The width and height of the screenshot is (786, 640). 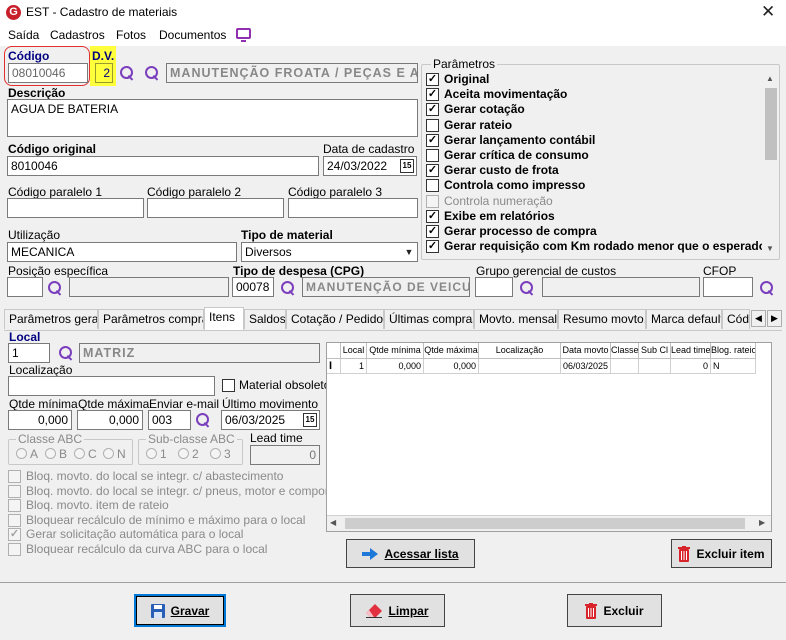 I want to click on menu-cadastros: Cadastros, so click(x=77, y=35).